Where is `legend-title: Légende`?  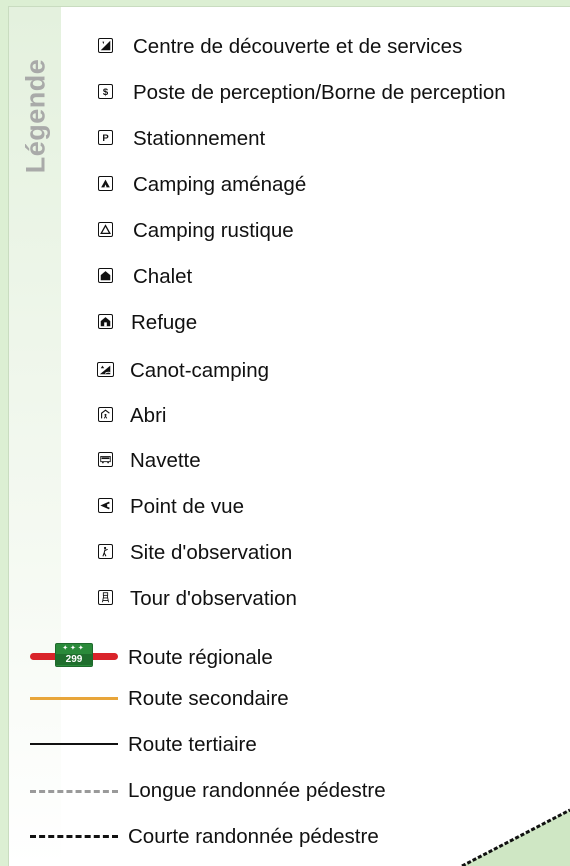
legend-title: Légende is located at coordinates (35, 116).